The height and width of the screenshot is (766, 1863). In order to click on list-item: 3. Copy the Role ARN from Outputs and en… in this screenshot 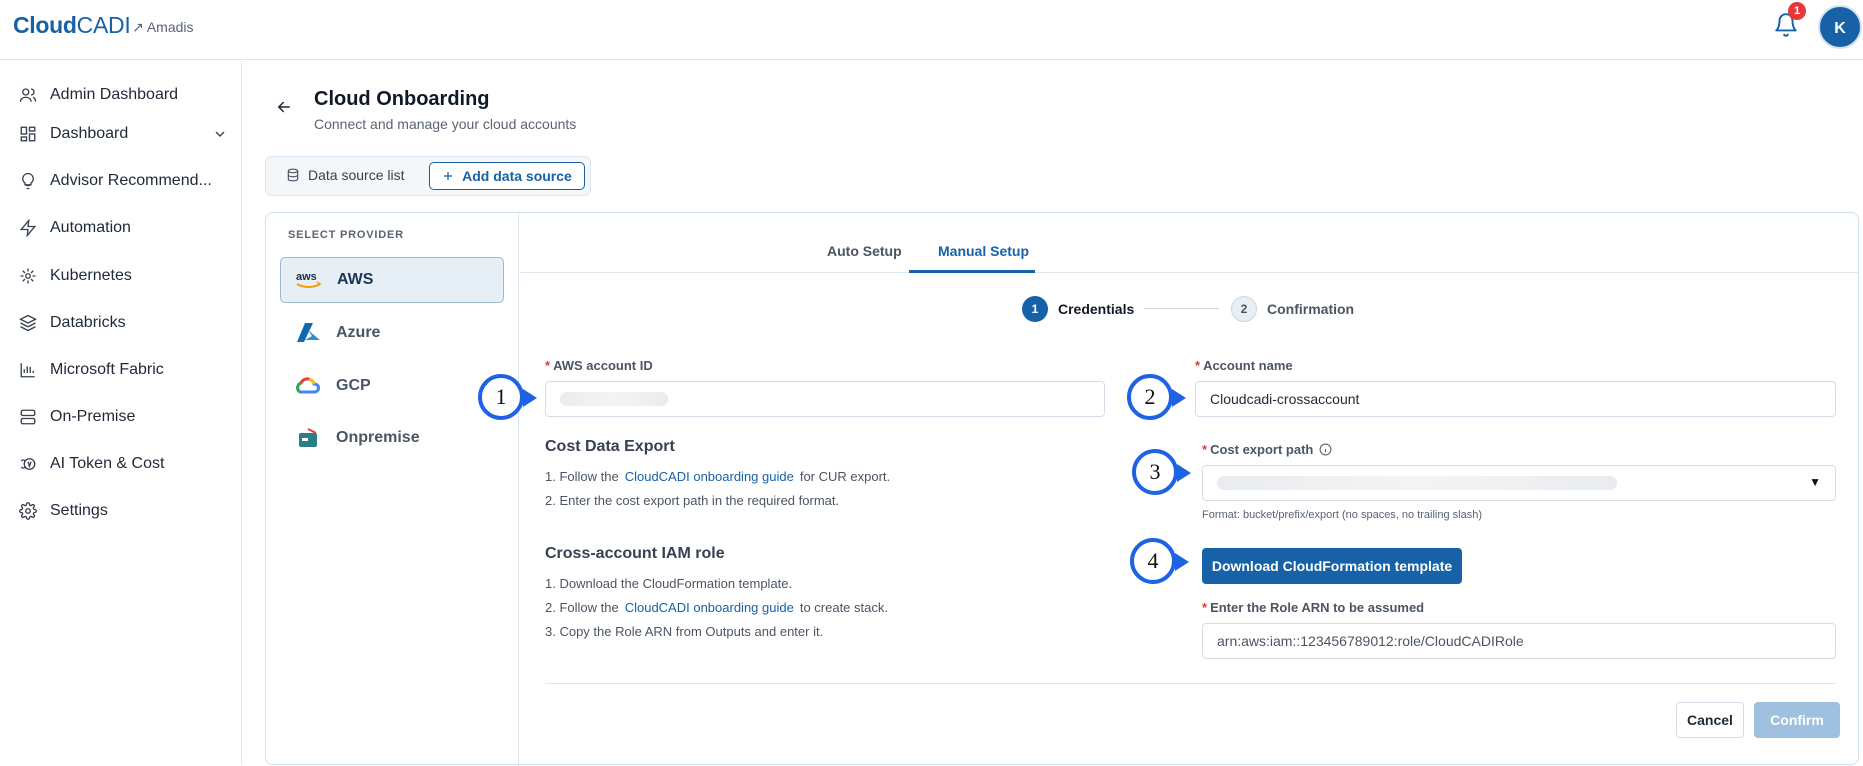, I will do `click(684, 631)`.